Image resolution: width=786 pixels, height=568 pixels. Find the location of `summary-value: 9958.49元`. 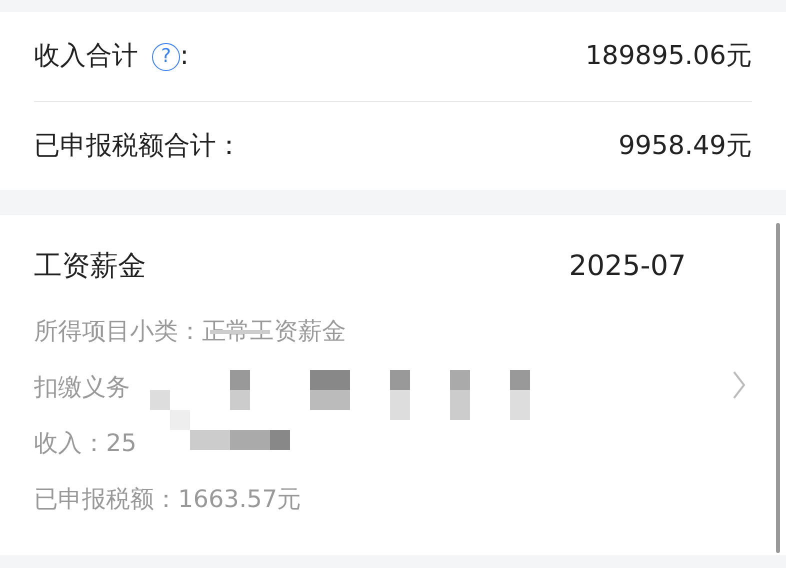

summary-value: 9958.49元 is located at coordinates (685, 146).